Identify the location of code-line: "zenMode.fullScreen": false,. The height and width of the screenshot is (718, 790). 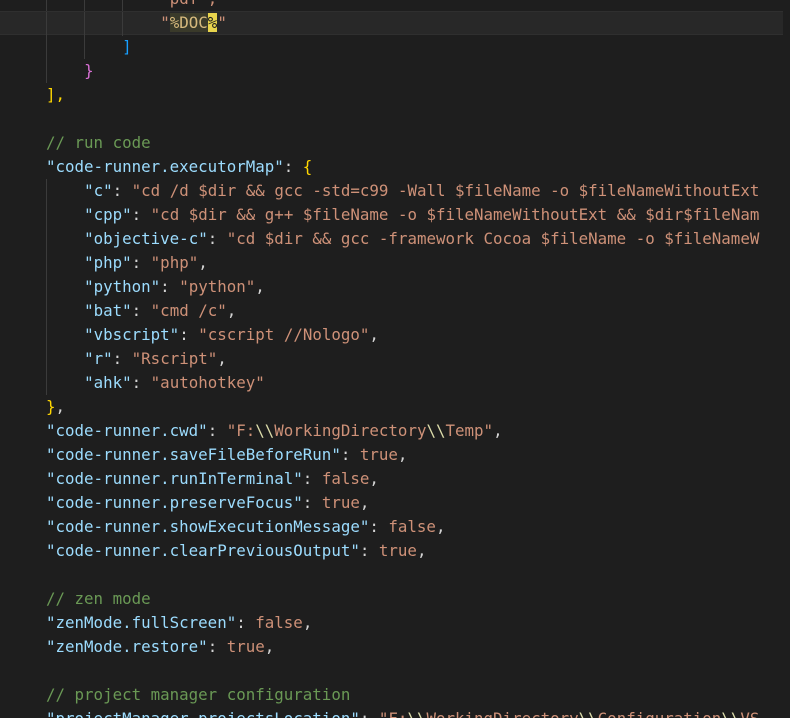
(395, 623).